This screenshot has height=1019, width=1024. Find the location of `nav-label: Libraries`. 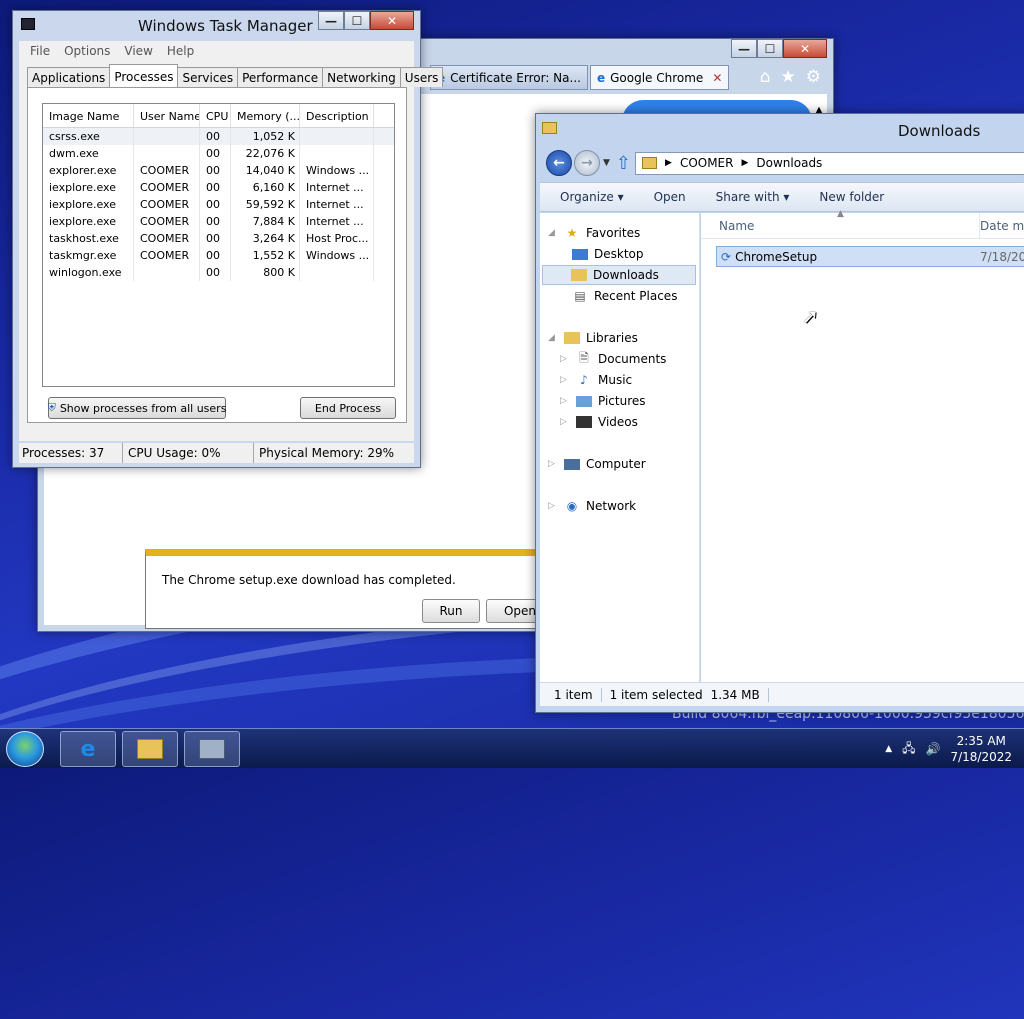

nav-label: Libraries is located at coordinates (612, 338).